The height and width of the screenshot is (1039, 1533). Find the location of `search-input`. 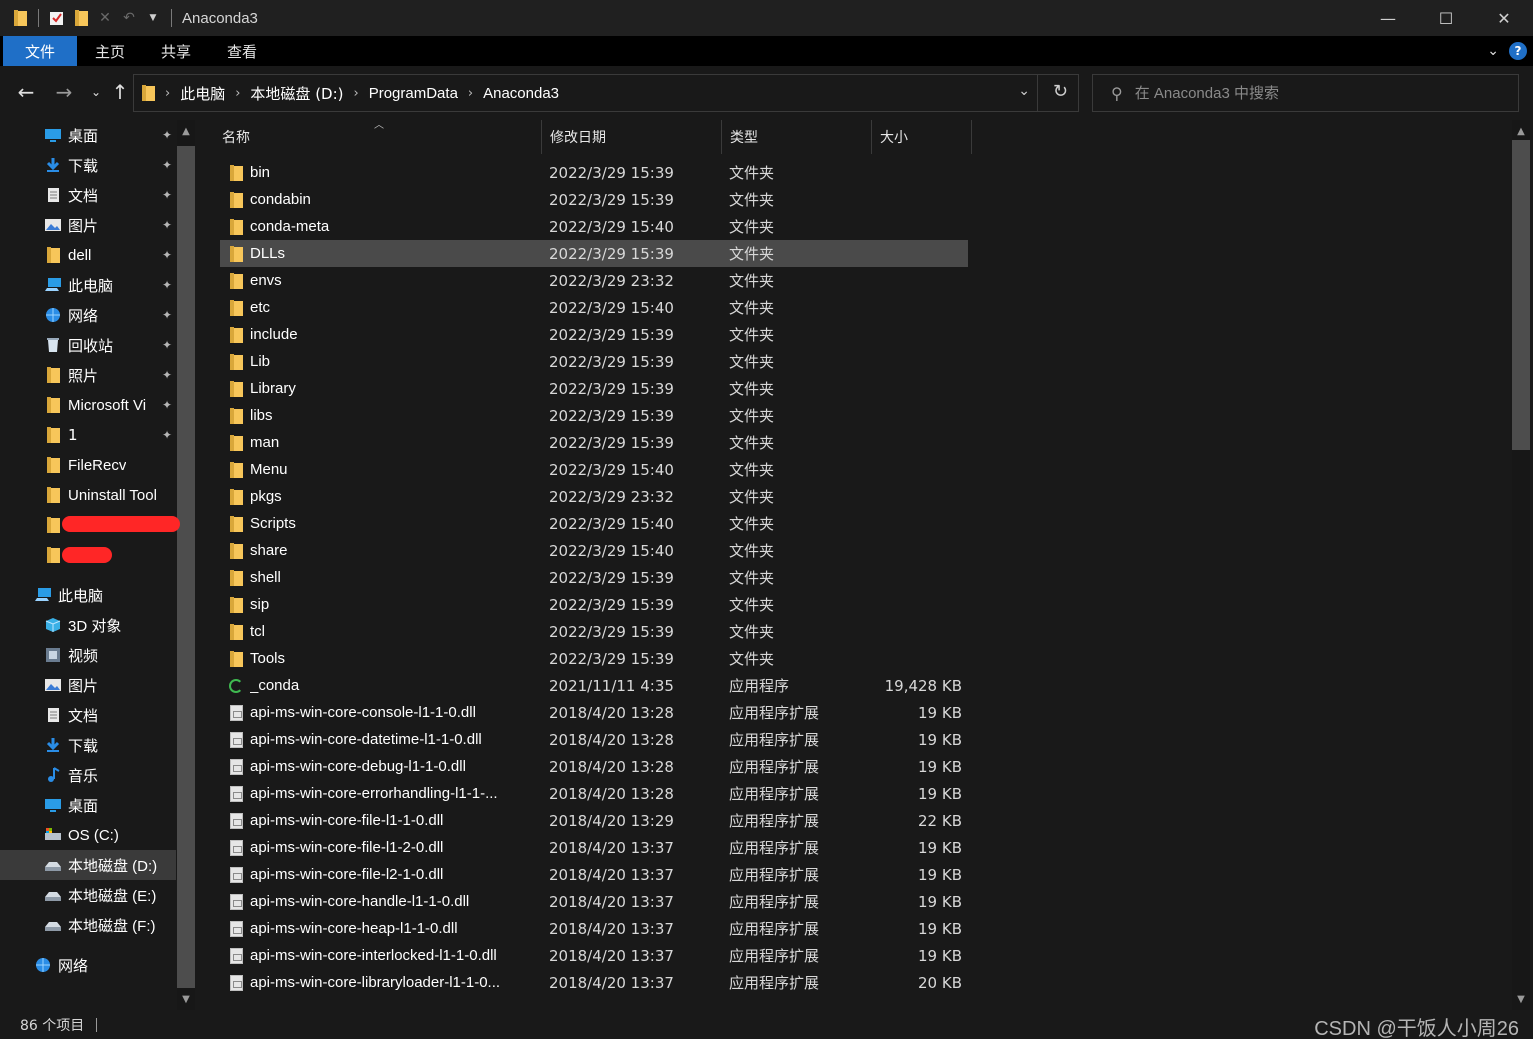

search-input is located at coordinates (1314, 93).